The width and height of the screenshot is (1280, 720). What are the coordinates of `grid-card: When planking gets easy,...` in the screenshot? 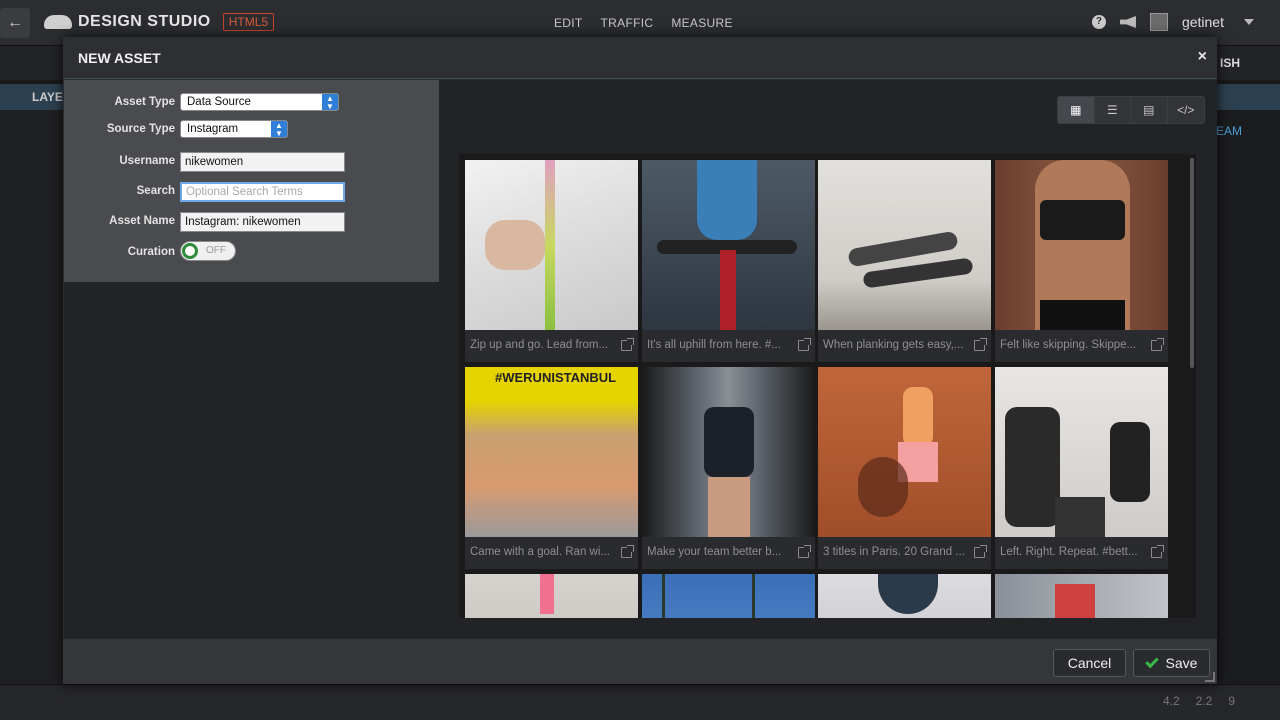 It's located at (904, 261).